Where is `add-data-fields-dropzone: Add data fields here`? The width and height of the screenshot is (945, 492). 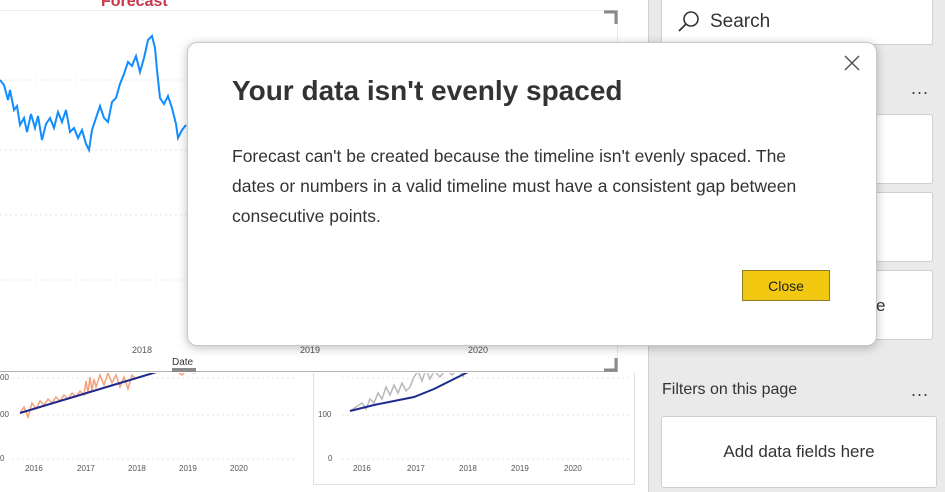
add-data-fields-dropzone: Add data fields here is located at coordinates (799, 452).